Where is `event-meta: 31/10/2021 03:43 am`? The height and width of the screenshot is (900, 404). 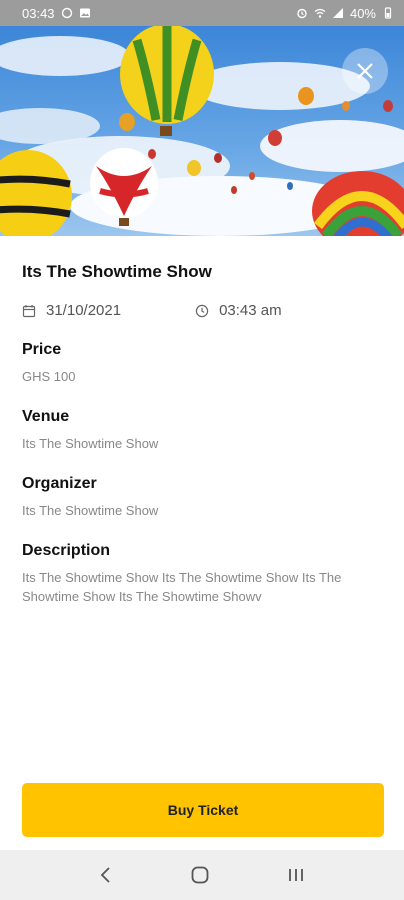
event-meta: 31/10/2021 03:43 am is located at coordinates (205, 310).